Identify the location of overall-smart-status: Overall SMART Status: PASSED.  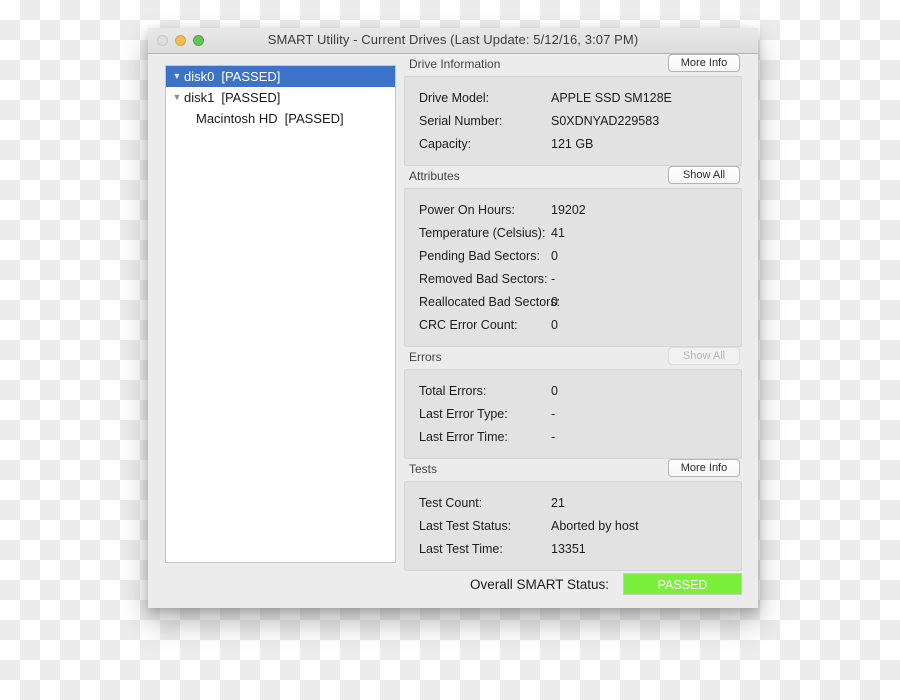
(573, 584).